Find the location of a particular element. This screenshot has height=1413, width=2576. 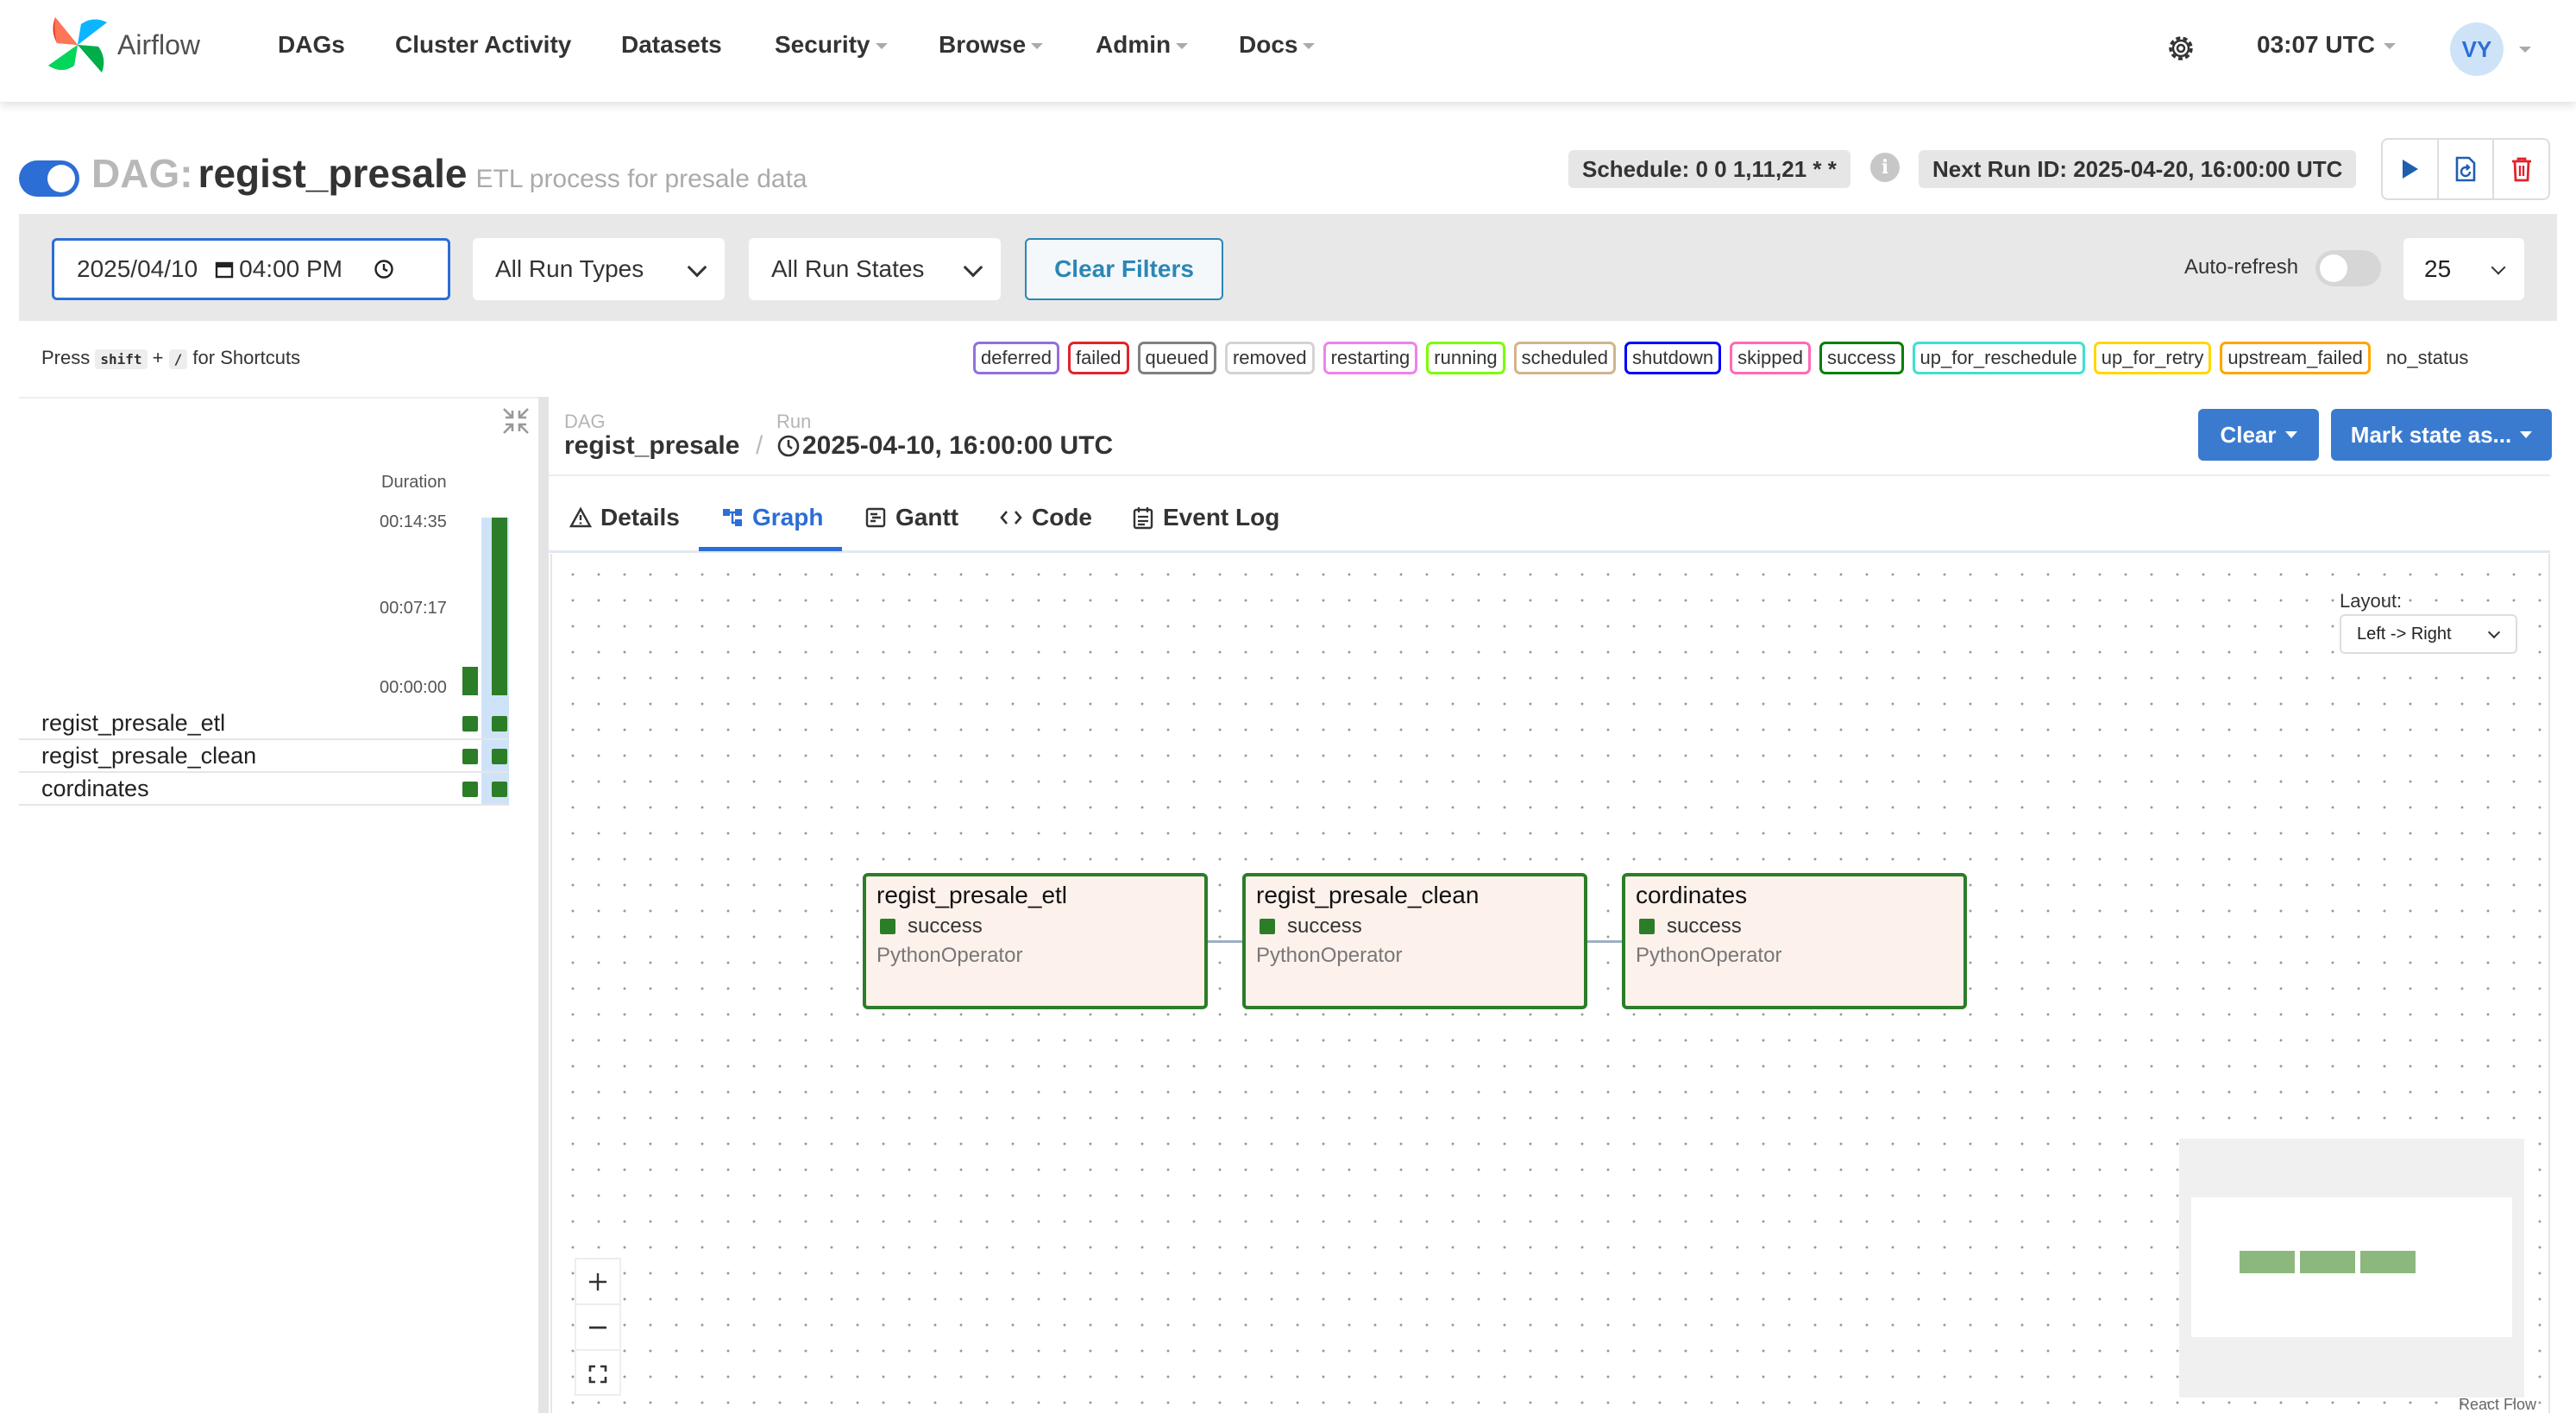

tab-gantt: Gantt is located at coordinates (911, 517).